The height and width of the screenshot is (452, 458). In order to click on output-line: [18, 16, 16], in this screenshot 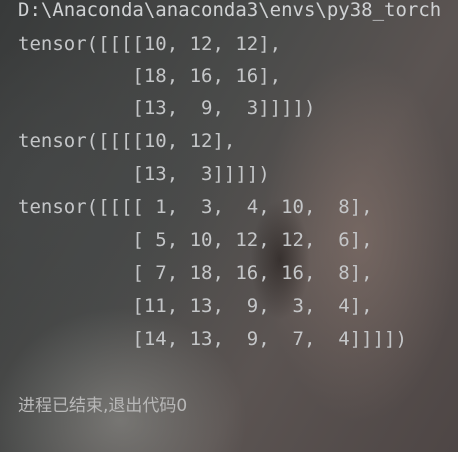, I will do `click(150, 76)`.